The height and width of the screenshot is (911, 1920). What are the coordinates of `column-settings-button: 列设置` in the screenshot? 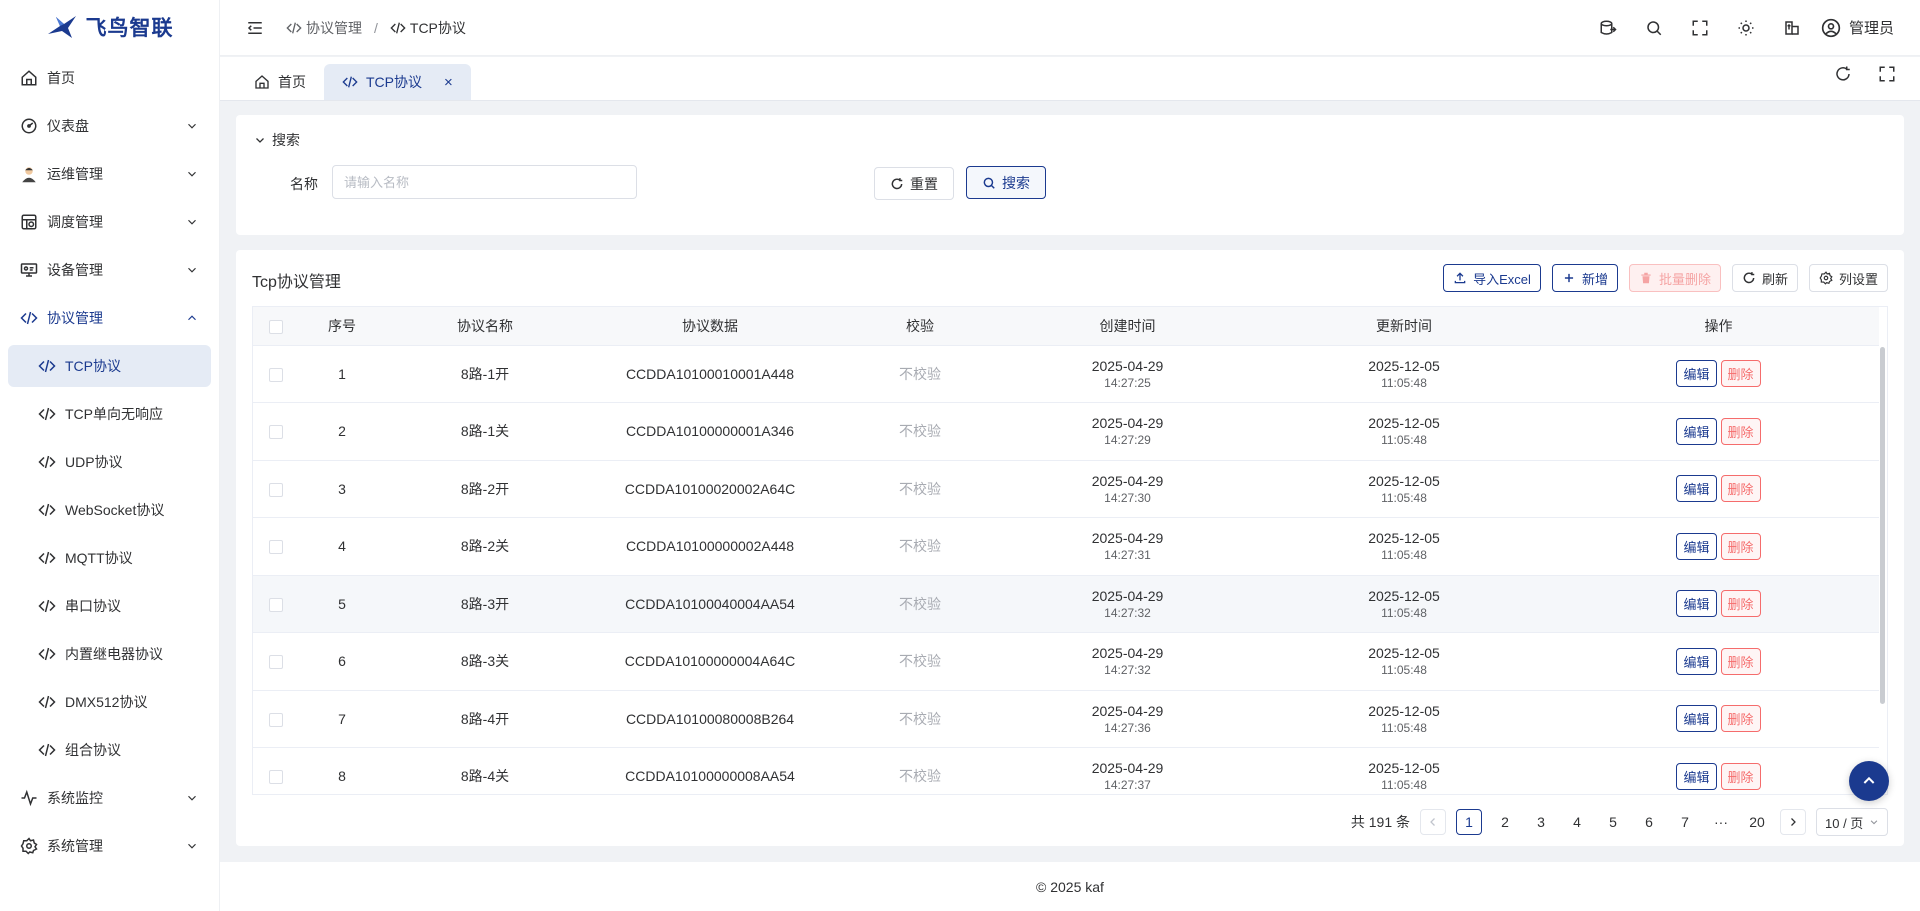 It's located at (1848, 278).